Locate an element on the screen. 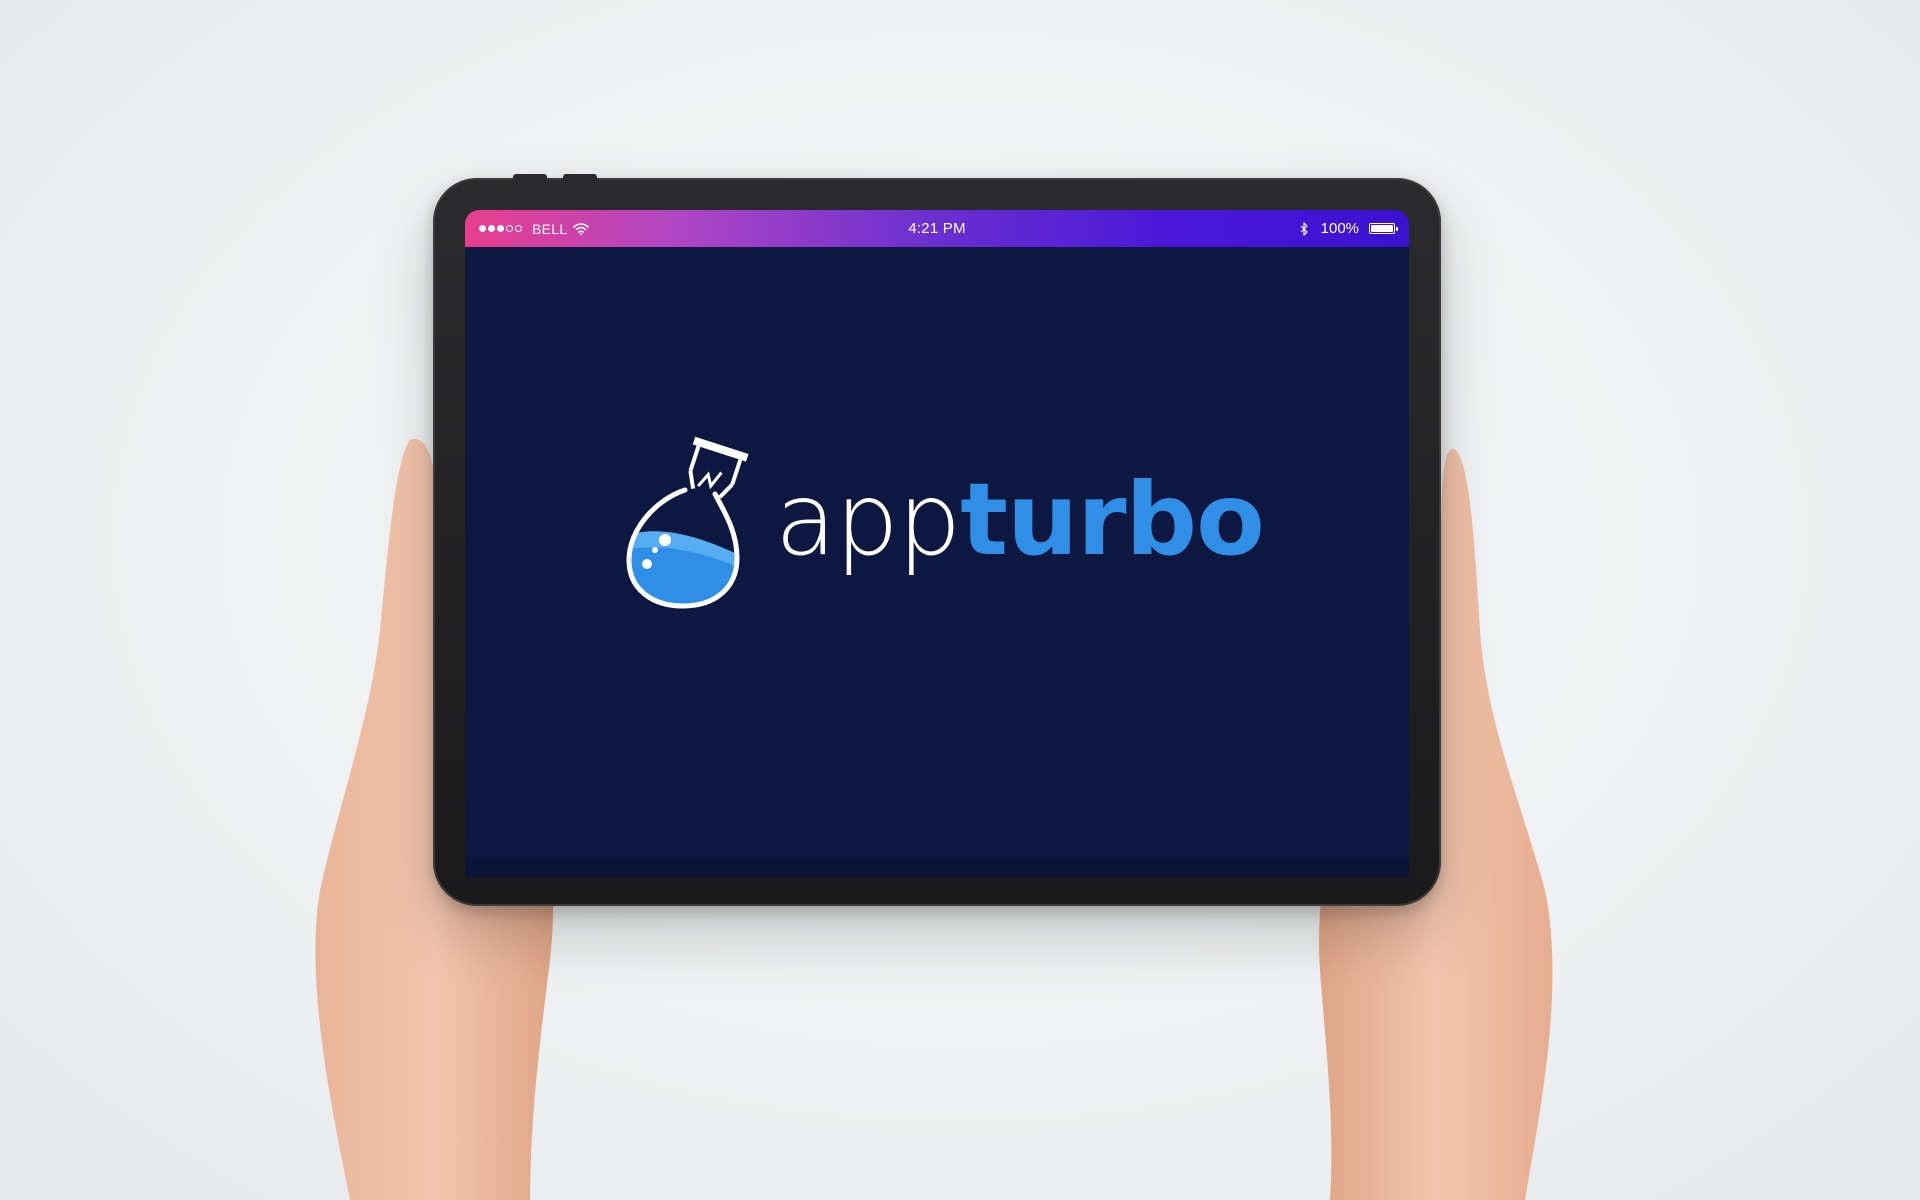 This screenshot has height=1200, width=1920. battery-percent: 100% is located at coordinates (1340, 228).